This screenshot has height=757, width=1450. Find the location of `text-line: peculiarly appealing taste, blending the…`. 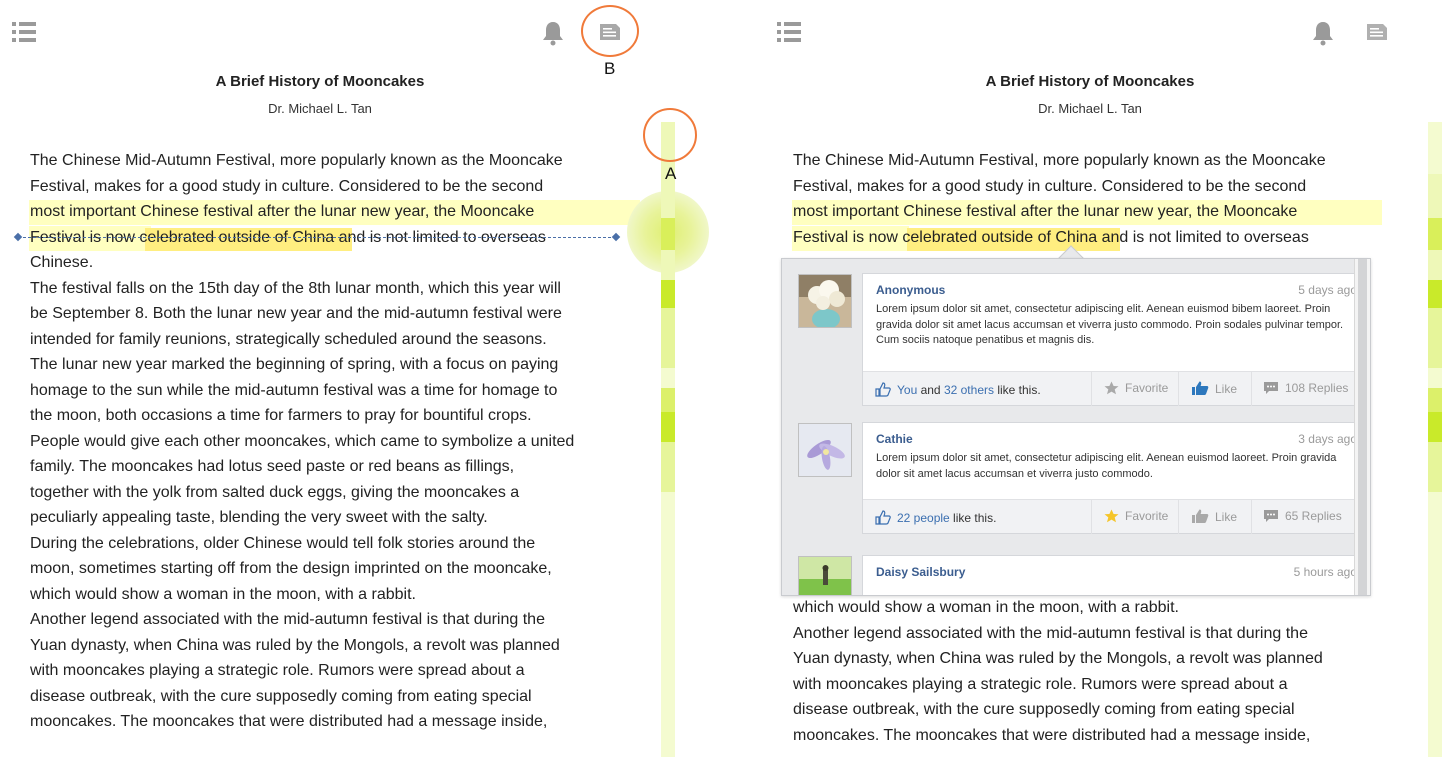

text-line: peculiarly appealing taste, blending the… is located at coordinates (259, 517).